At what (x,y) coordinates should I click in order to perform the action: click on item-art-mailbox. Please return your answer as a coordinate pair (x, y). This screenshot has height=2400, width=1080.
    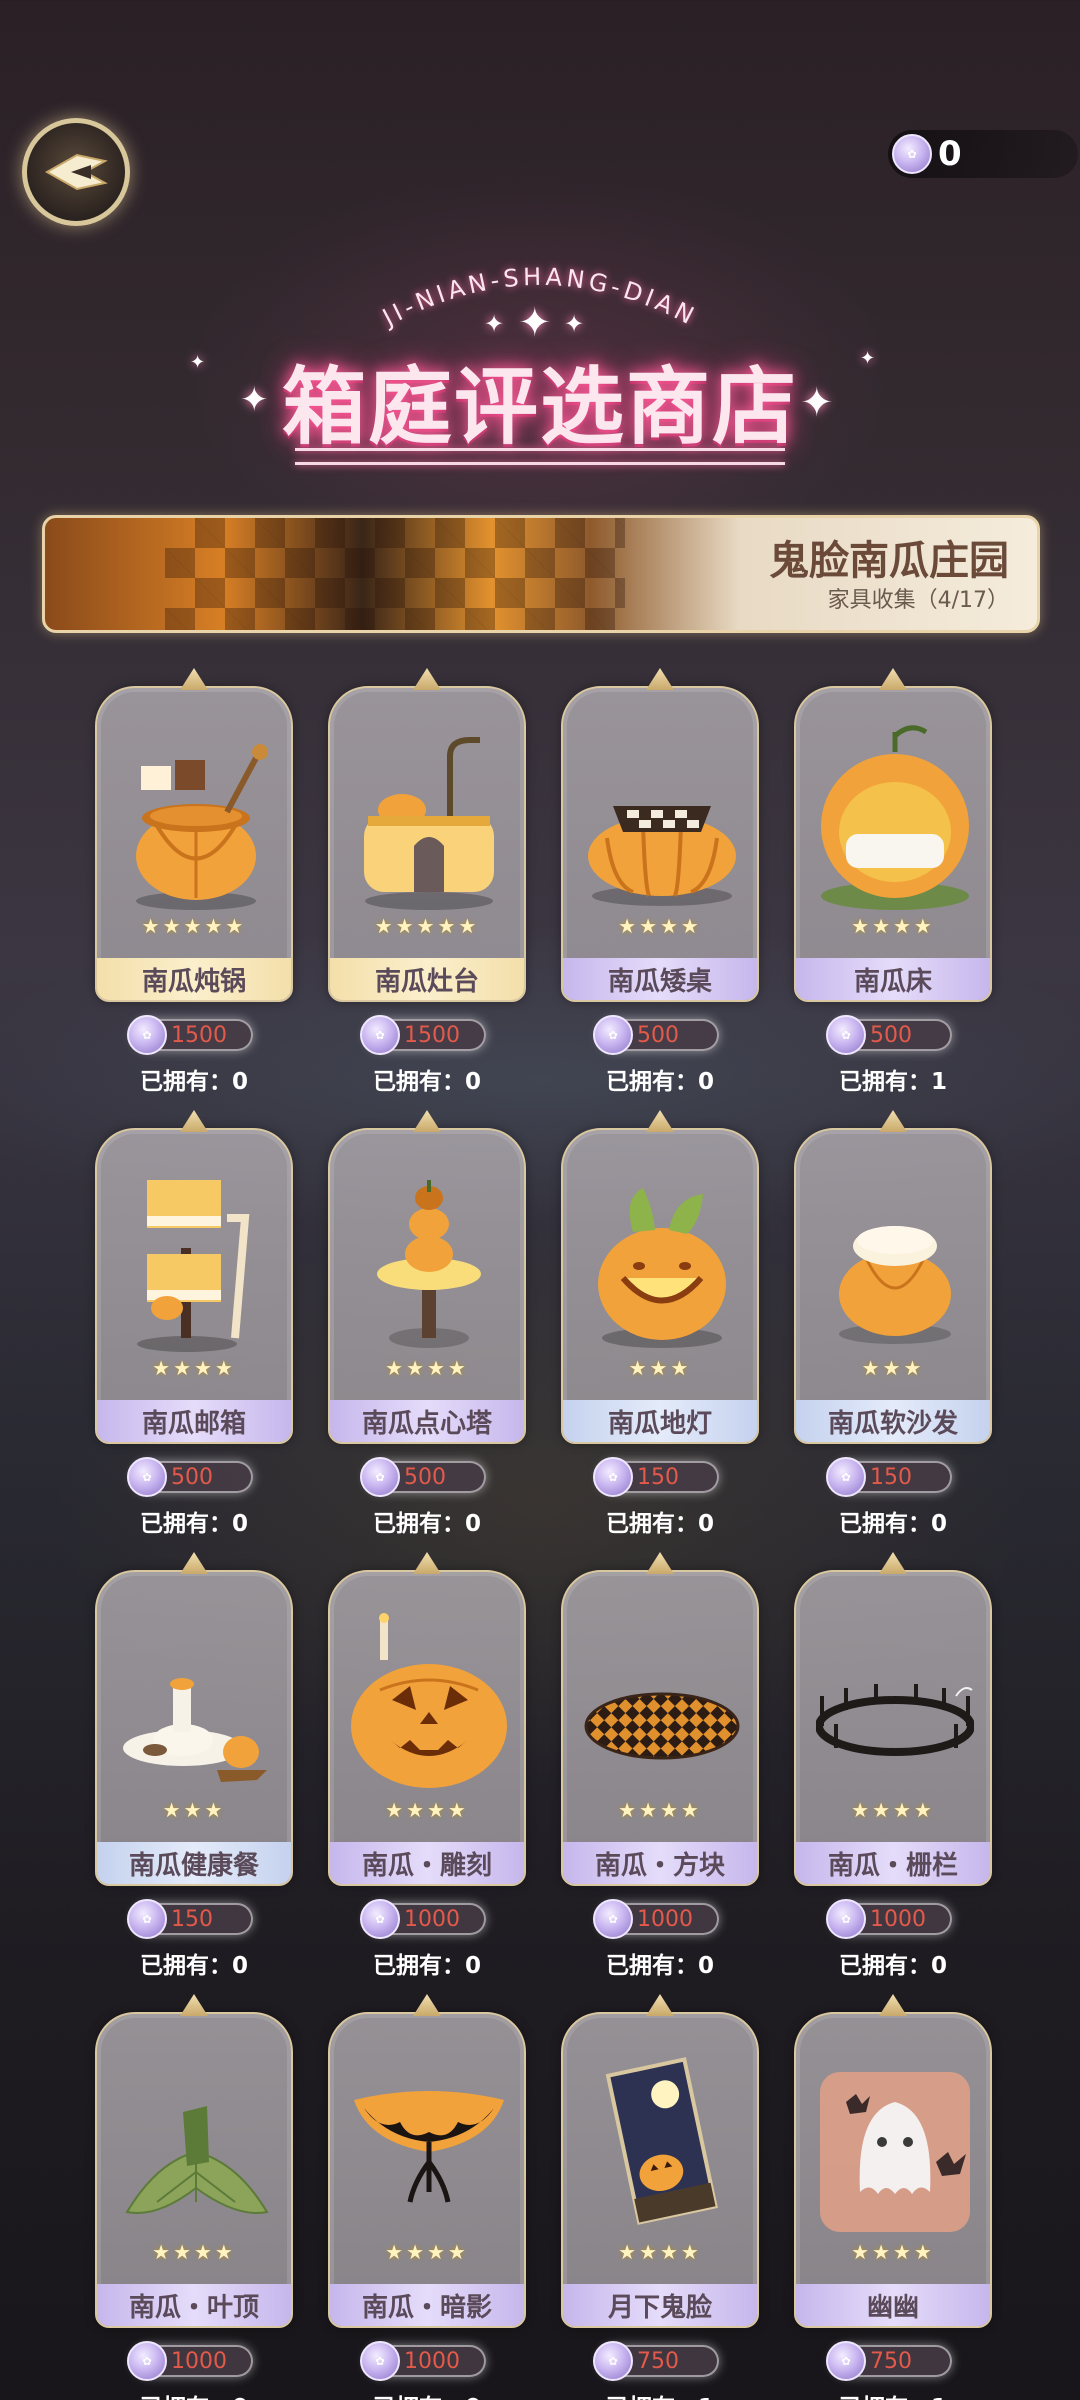
    Looking at the image, I should click on (196, 1258).